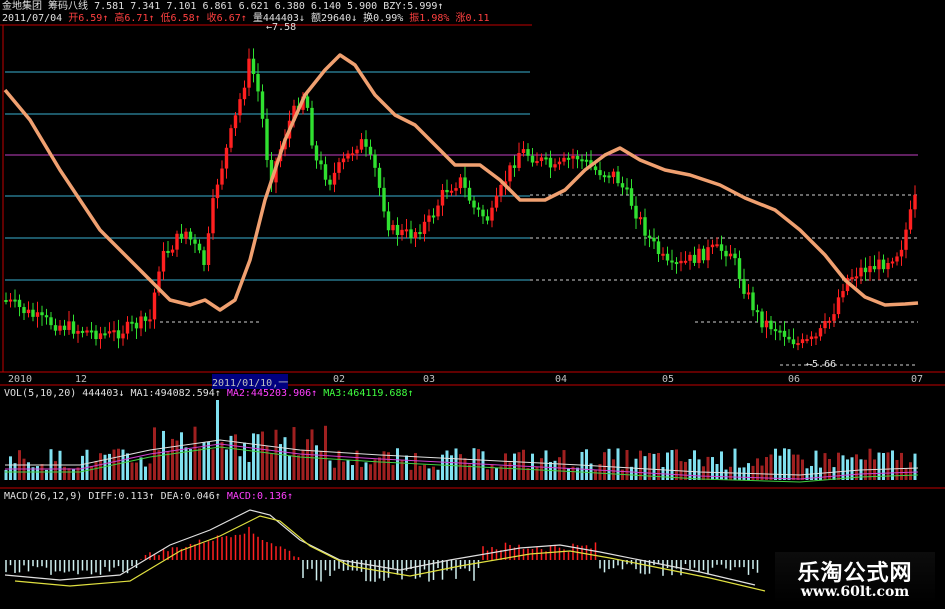  What do you see at coordinates (425, 6) in the screenshot?
I see `bzy-value: 5.999↑` at bounding box center [425, 6].